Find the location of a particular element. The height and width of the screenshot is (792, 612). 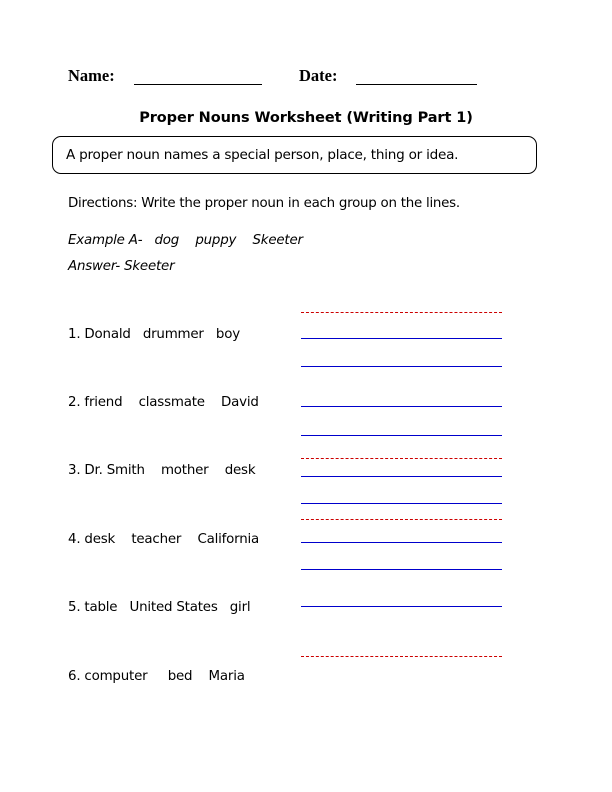

example-prompt: Example A- dog puppy Skeeter is located at coordinates (185, 240).